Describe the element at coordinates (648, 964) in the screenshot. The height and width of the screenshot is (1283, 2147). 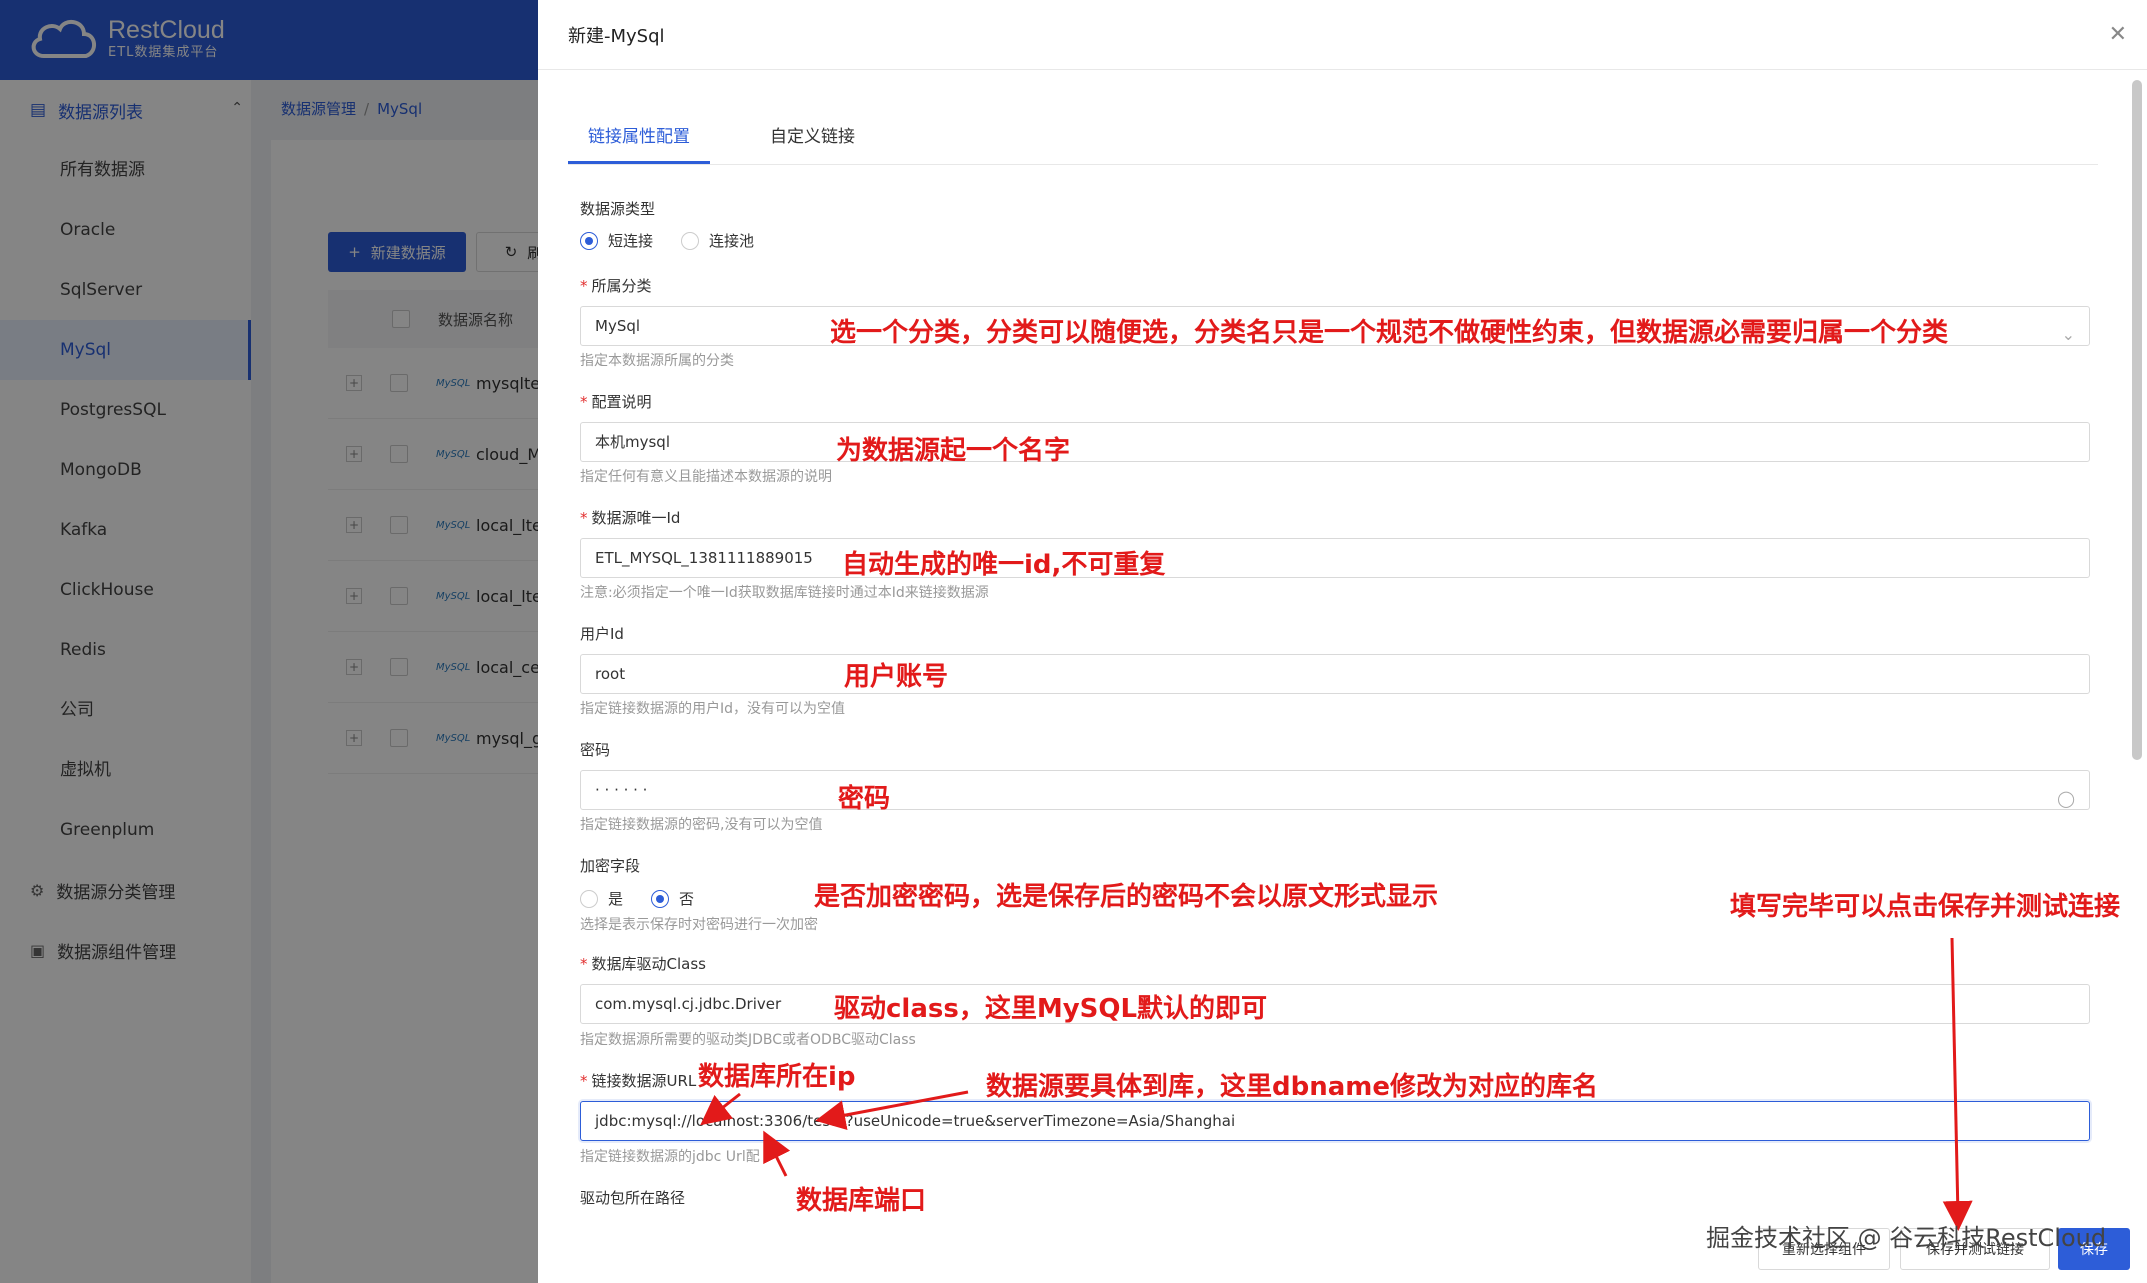
I see `driver-label-text: 数据库驱动Class` at that location.